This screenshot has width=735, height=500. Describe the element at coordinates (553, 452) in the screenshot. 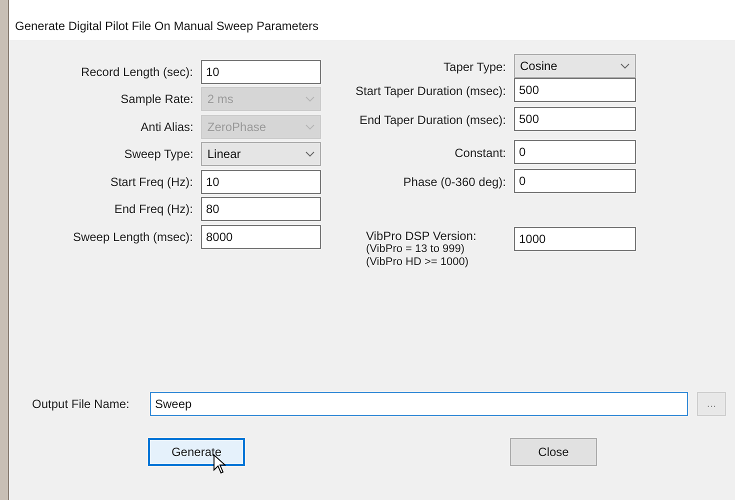

I see `dialog-button: Close` at that location.